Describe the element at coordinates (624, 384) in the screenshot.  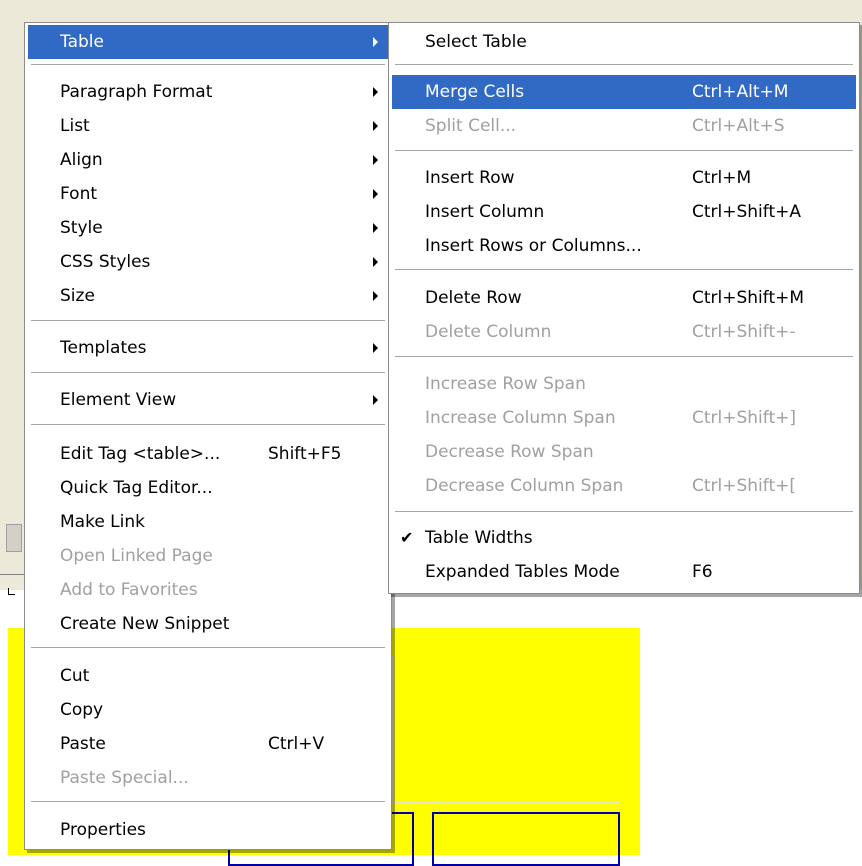
I see `menu-item-increase-row-span: Increase Row Span` at that location.